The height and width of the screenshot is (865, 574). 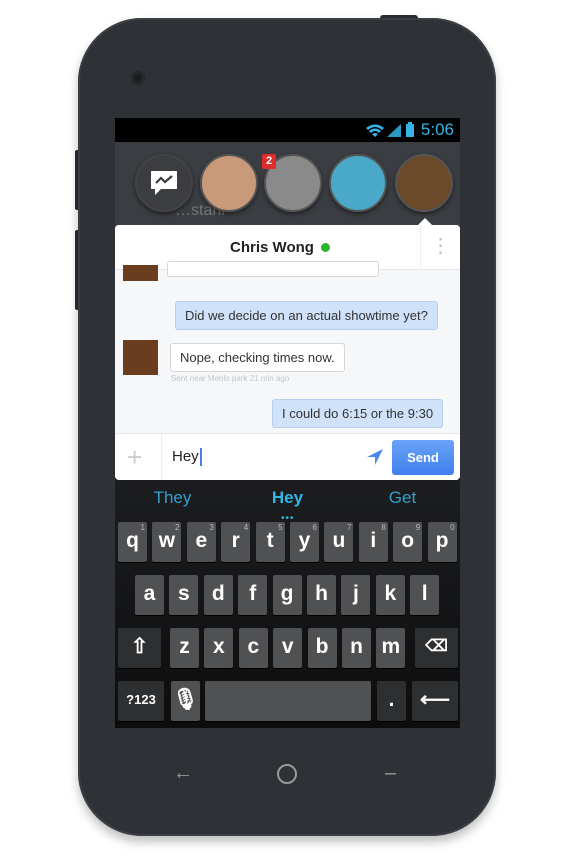 I want to click on key-b: b, so click(x=322, y=648).